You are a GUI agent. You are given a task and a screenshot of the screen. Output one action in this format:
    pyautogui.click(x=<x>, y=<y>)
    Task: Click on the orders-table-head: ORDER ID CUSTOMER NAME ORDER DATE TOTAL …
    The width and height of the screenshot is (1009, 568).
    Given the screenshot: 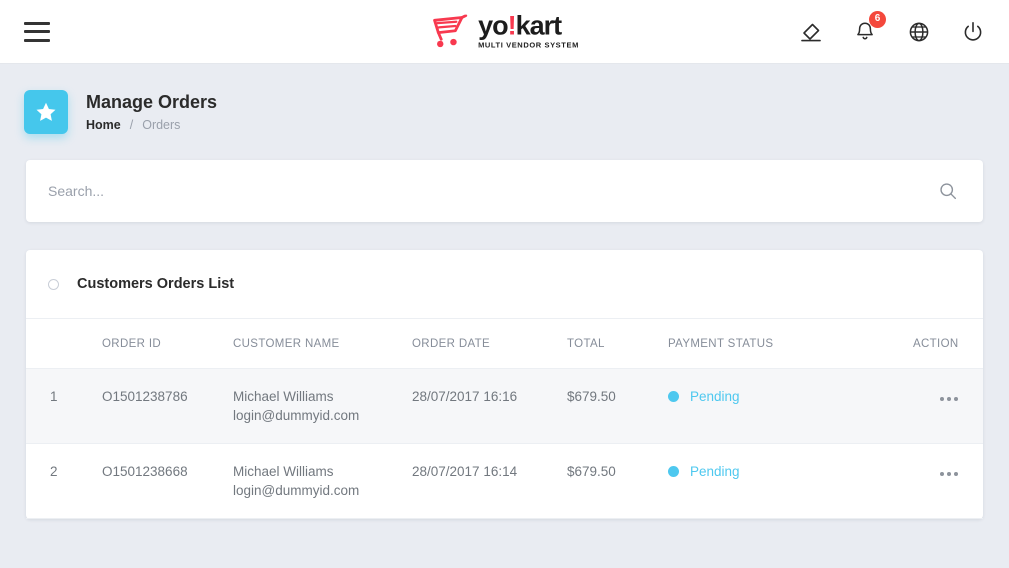 What is the action you would take?
    pyautogui.click(x=504, y=344)
    